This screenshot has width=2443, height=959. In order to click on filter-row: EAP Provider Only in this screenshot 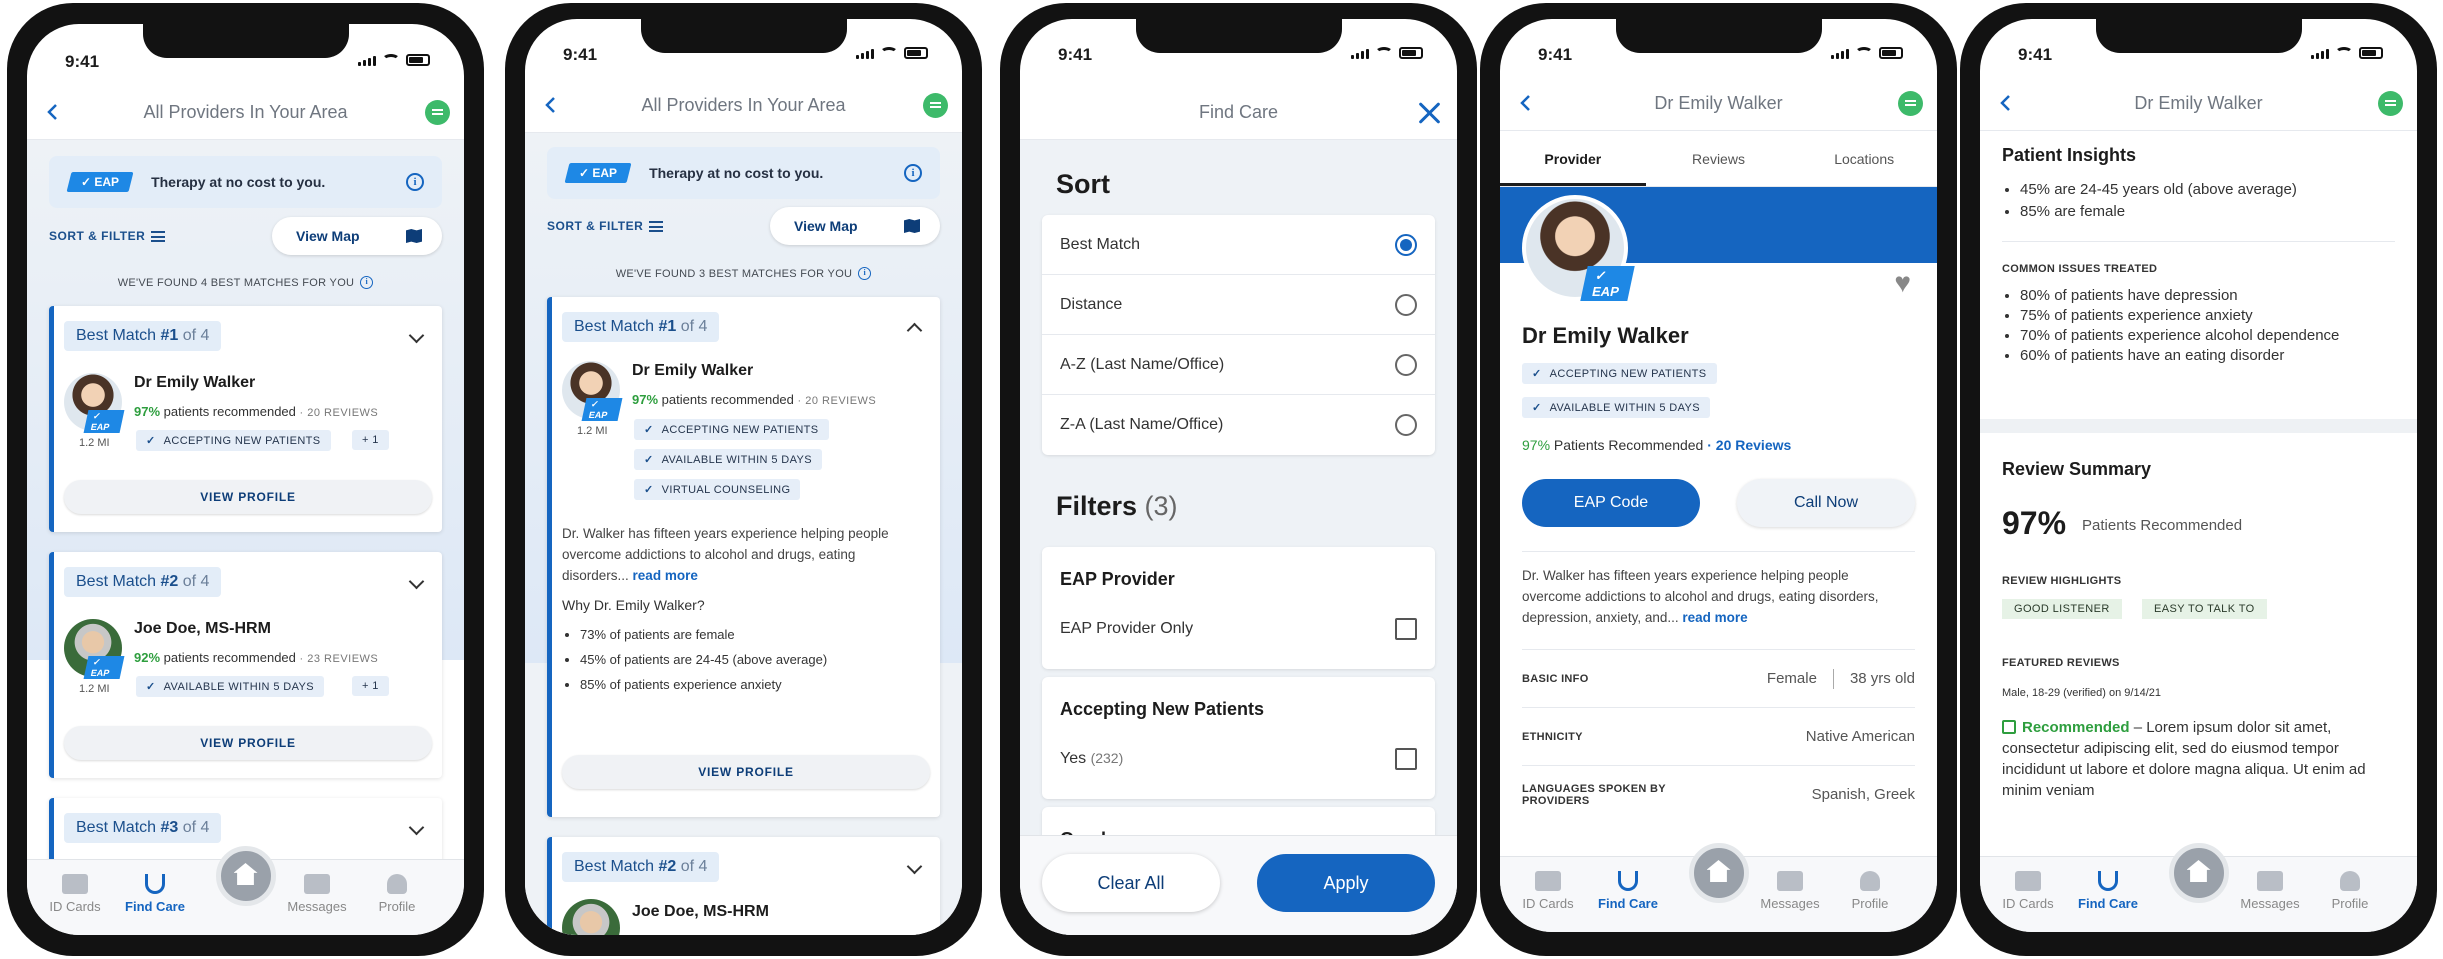, I will do `click(1238, 629)`.